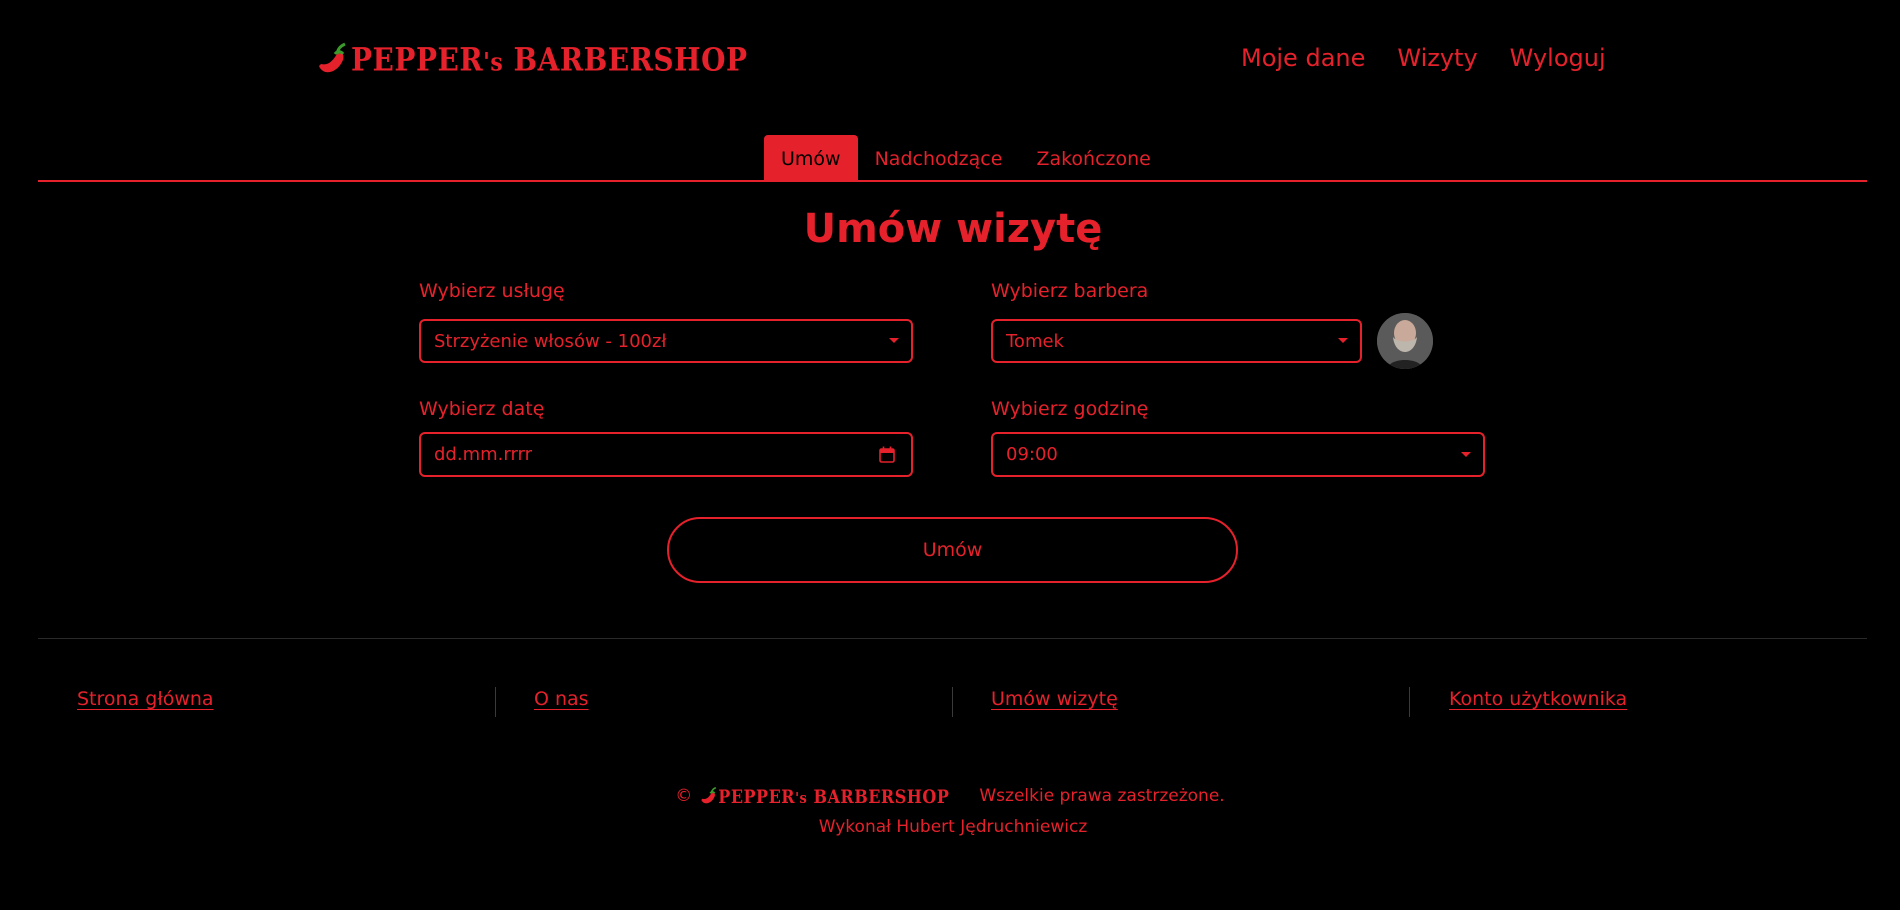 The width and height of the screenshot is (1900, 910). What do you see at coordinates (1538, 699) in the screenshot?
I see `footer-link-account: Konto użytkownika` at bounding box center [1538, 699].